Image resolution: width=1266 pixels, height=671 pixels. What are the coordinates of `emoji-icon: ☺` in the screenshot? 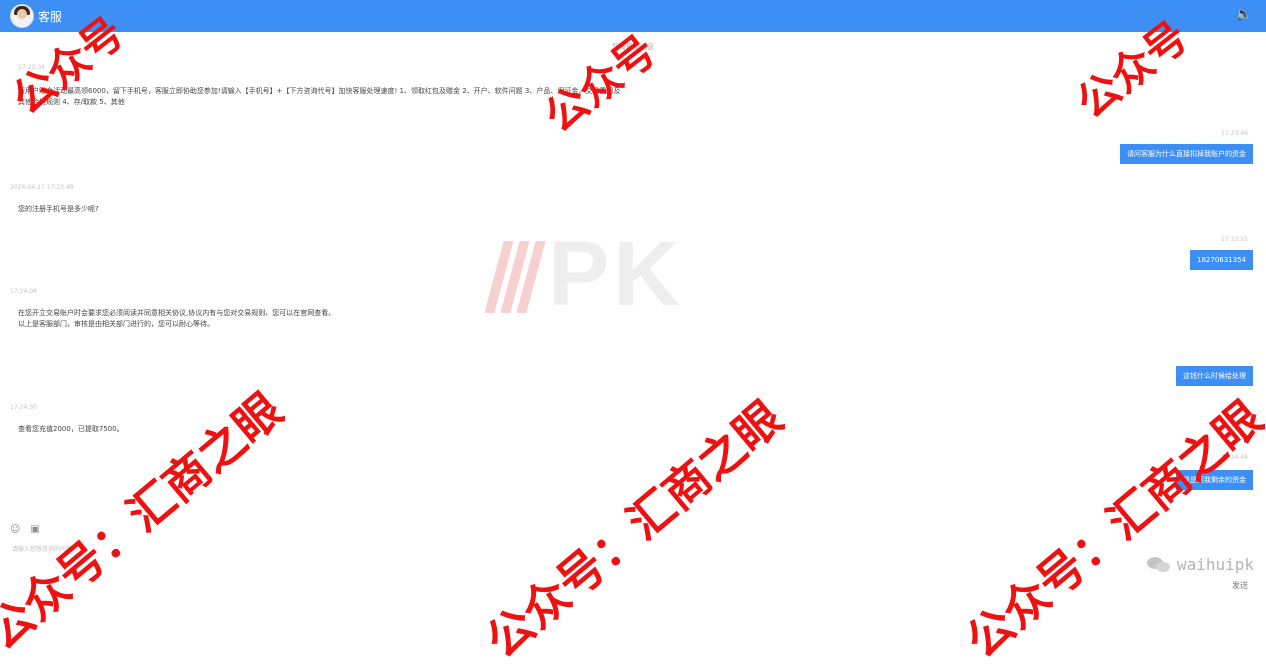 It's located at (15, 529).